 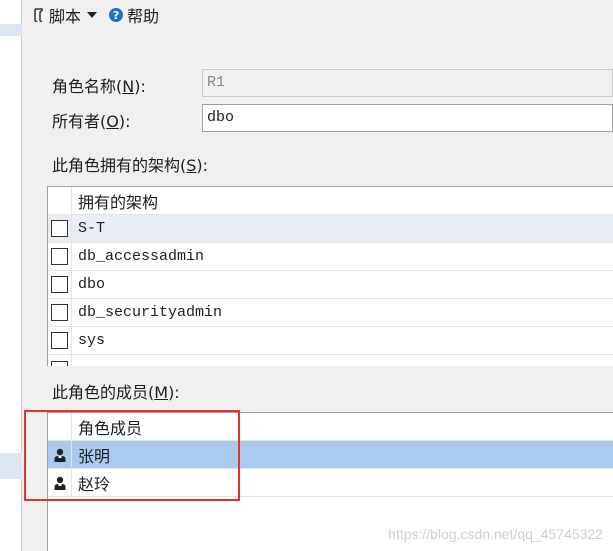 I want to click on owner-label: 所有者(O):, so click(x=91, y=121).